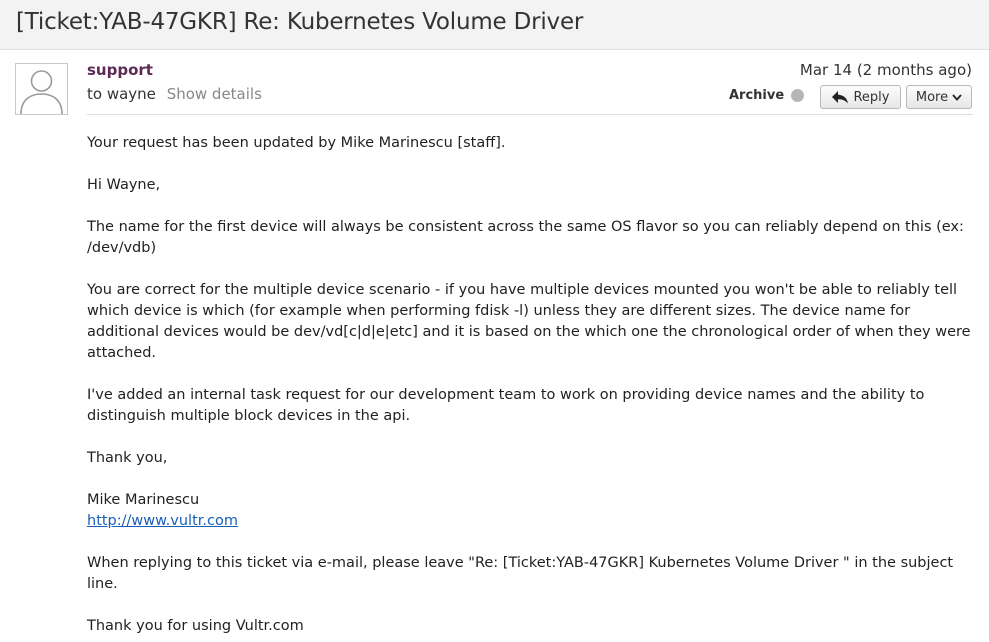 The image size is (989, 642). What do you see at coordinates (41, 92) in the screenshot?
I see `default-person-icon` at bounding box center [41, 92].